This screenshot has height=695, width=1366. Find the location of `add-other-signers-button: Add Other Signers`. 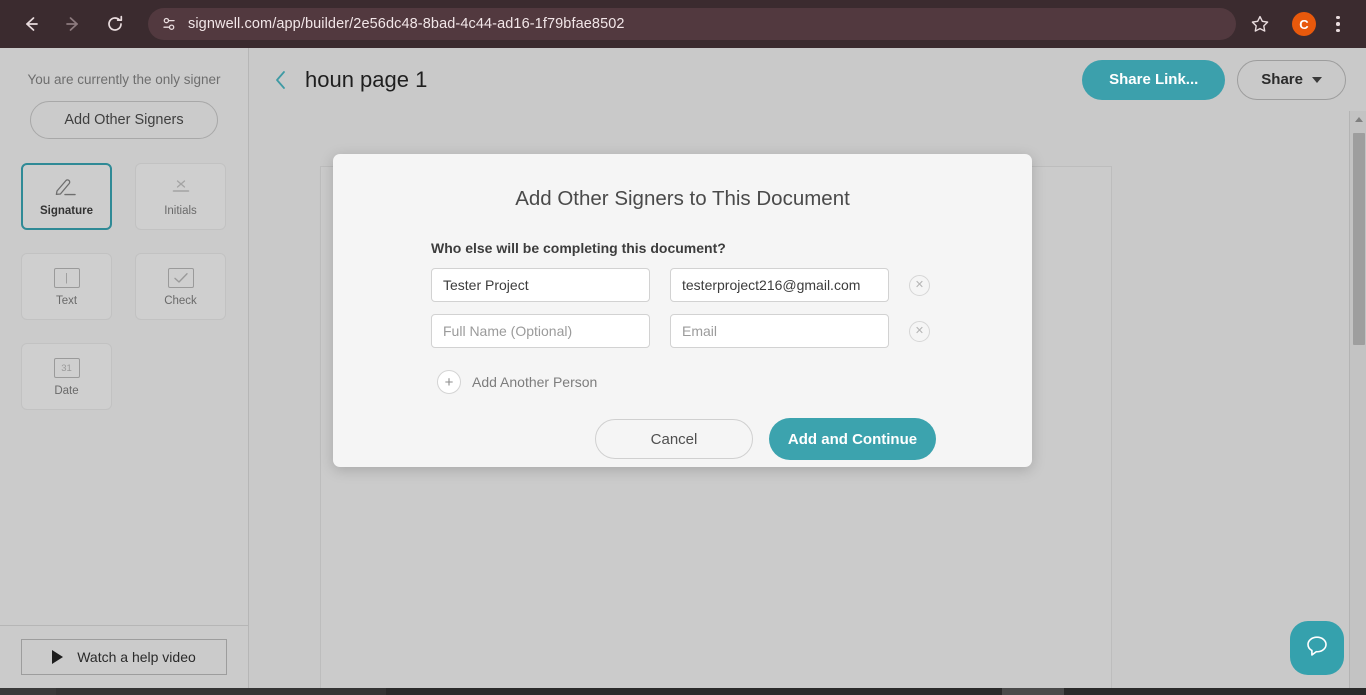

add-other-signers-button: Add Other Signers is located at coordinates (124, 120).